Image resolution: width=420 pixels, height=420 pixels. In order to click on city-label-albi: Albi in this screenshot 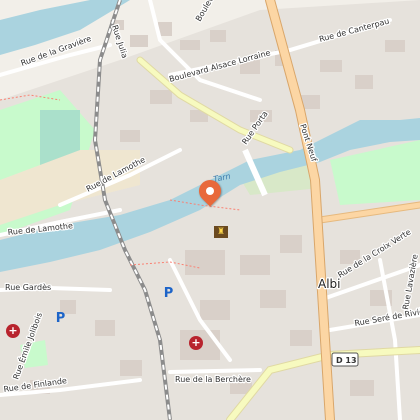, I will do `click(329, 284)`.